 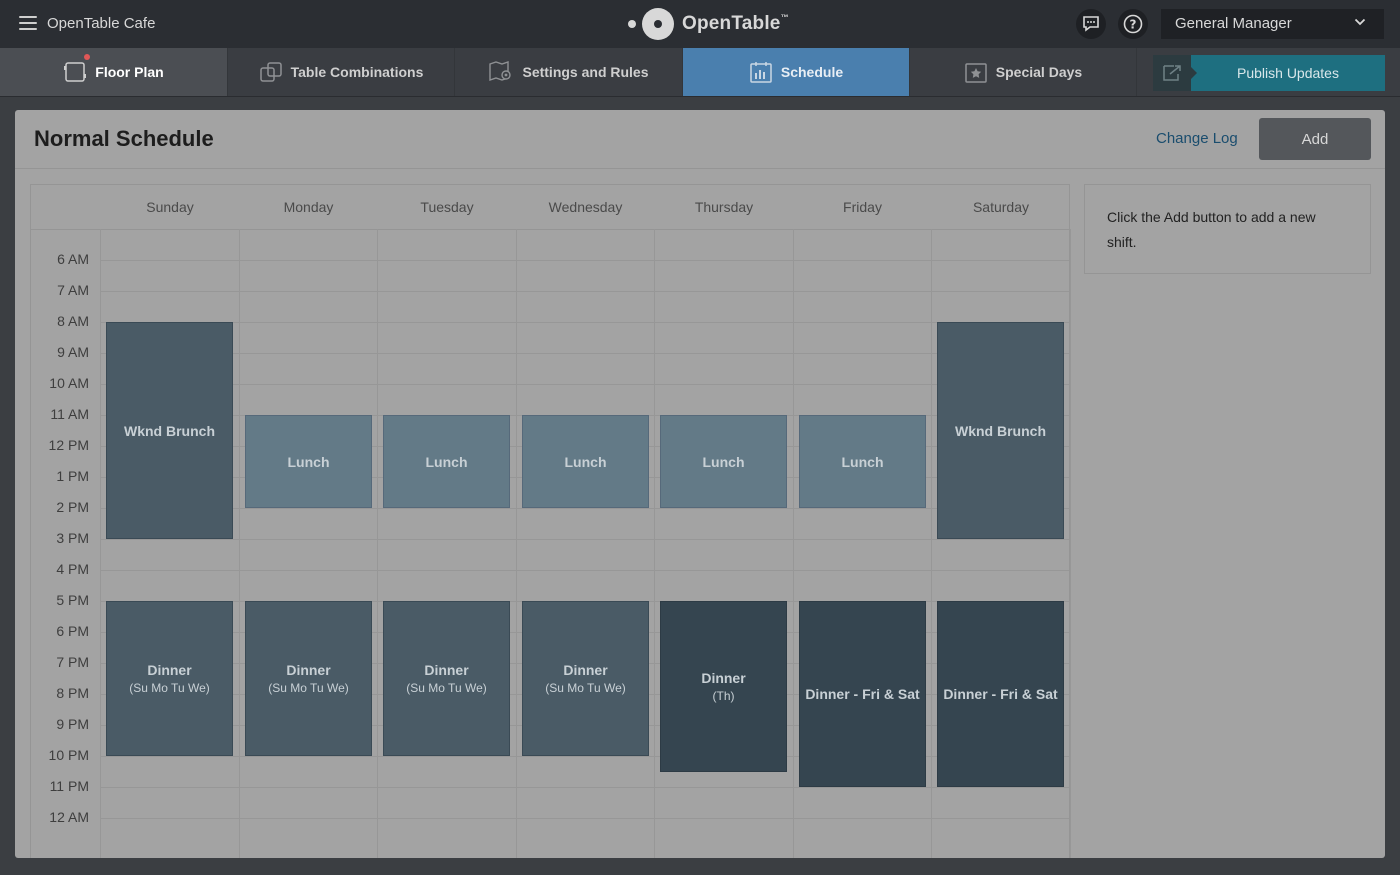 What do you see at coordinates (700, 139) in the screenshot?
I see `panel-header: Normal Schedule Change Log Add` at bounding box center [700, 139].